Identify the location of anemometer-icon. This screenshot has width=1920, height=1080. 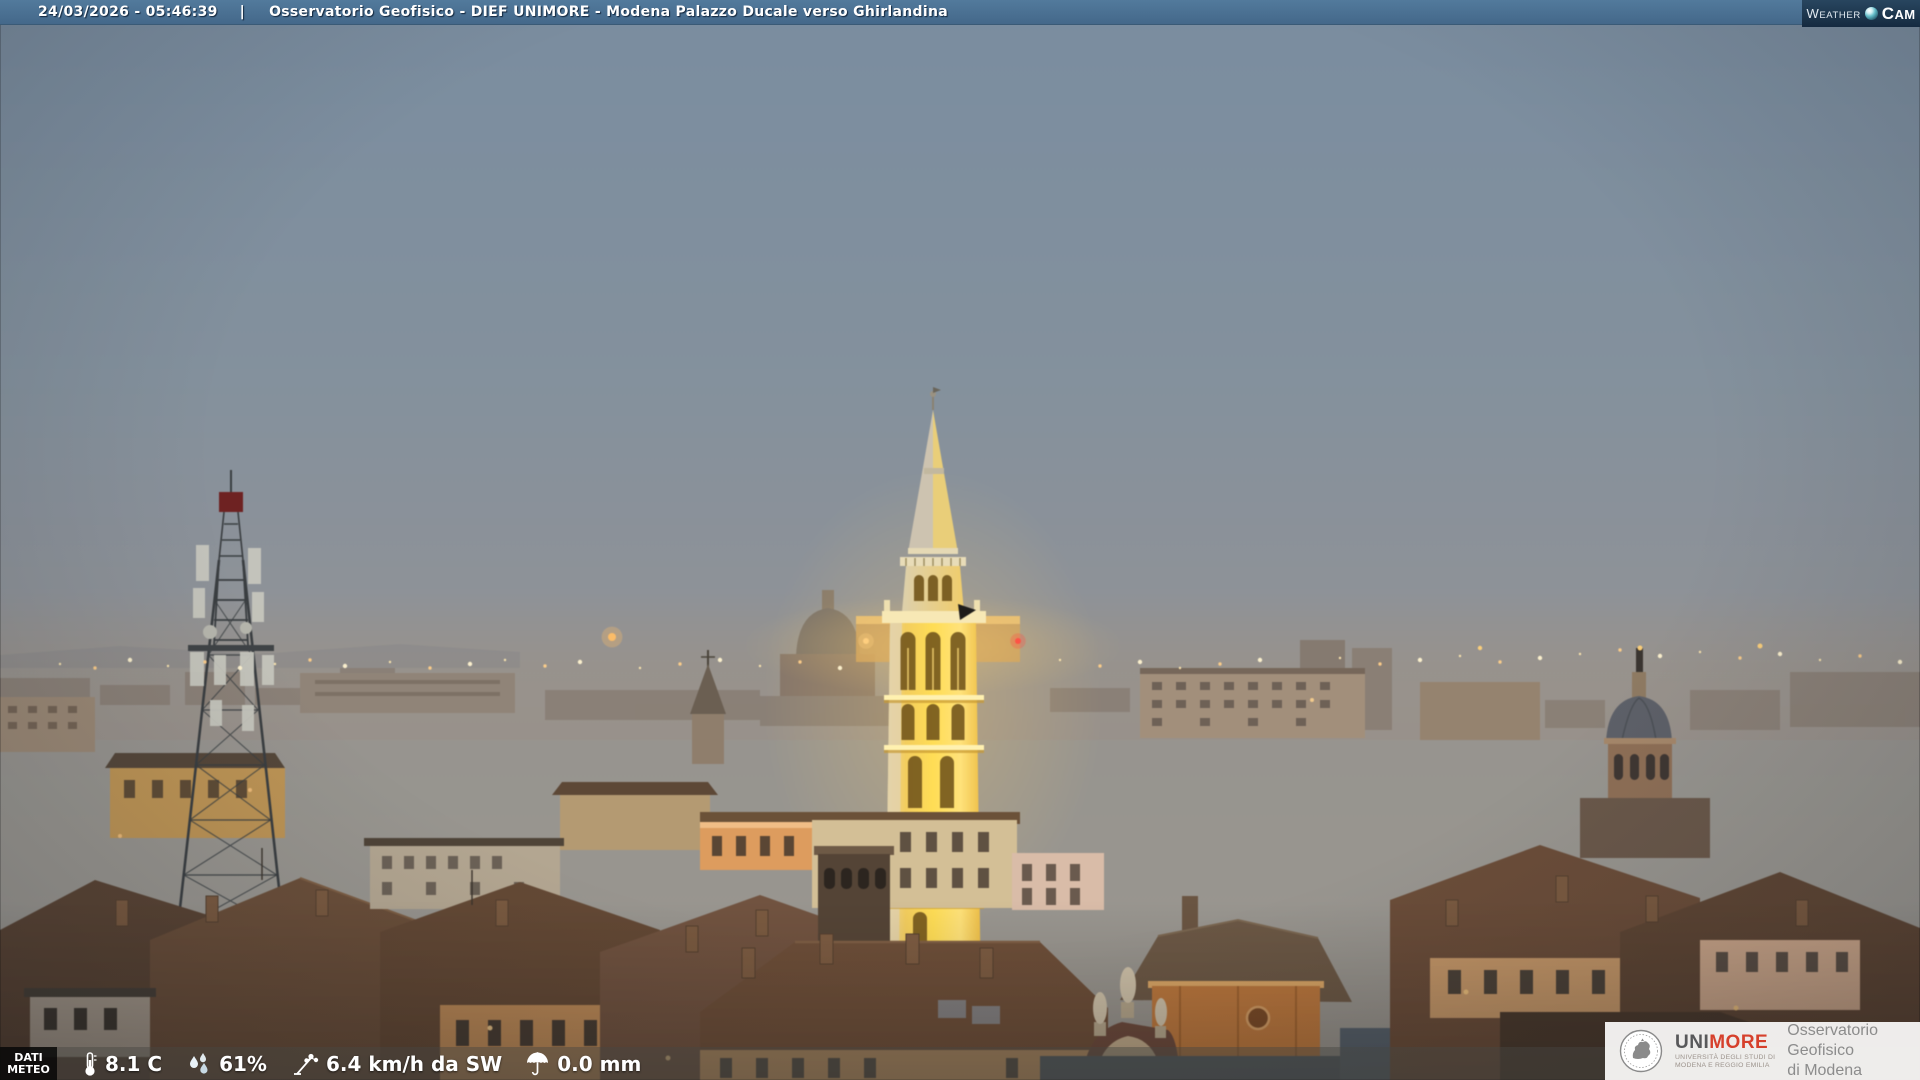
(306, 1064).